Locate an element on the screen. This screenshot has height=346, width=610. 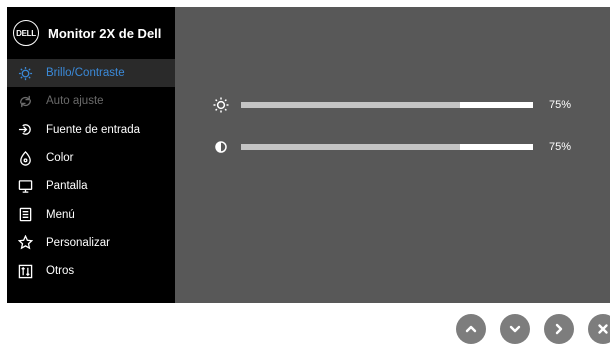
brightness-row: 75% is located at coordinates (392, 105).